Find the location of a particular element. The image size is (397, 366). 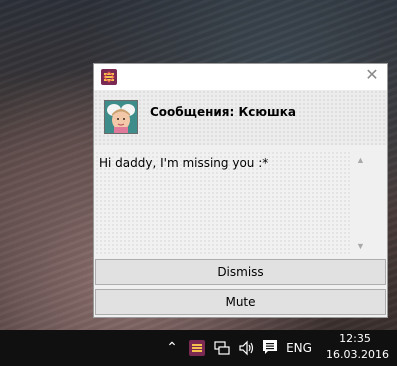

message-text: Hi daddy, I'm missing you :* is located at coordinates (184, 163).